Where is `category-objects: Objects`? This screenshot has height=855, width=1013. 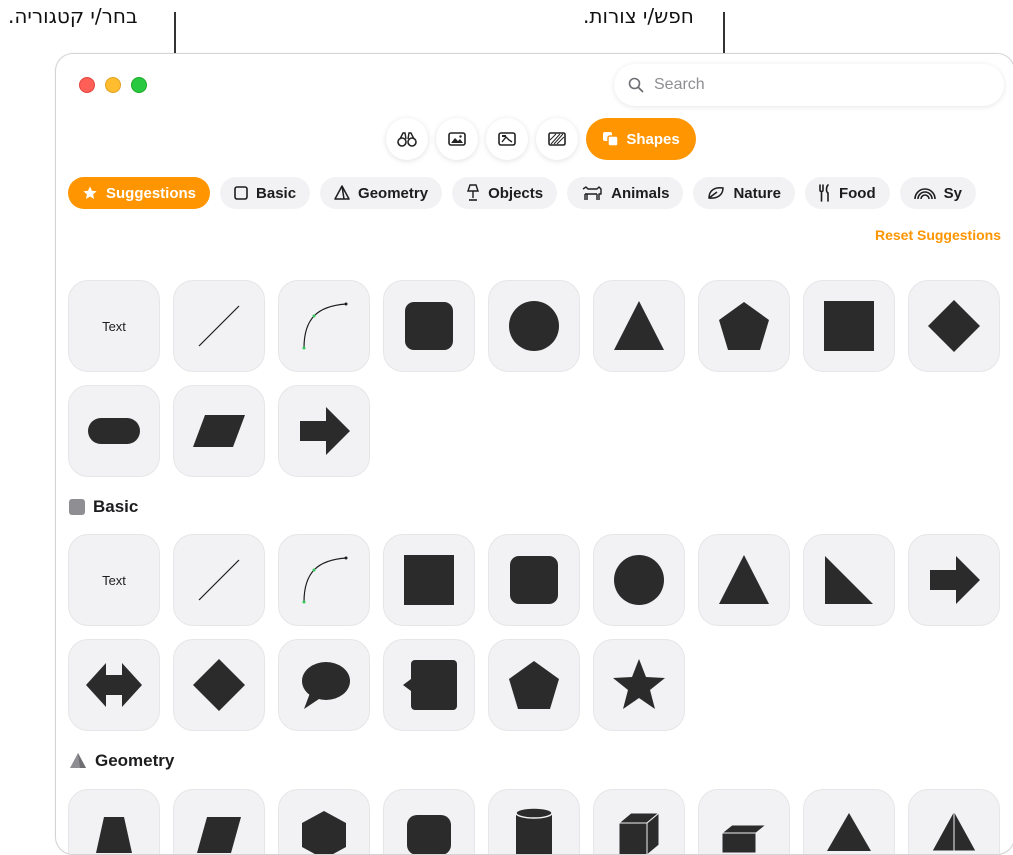
category-objects: Objects is located at coordinates (505, 193).